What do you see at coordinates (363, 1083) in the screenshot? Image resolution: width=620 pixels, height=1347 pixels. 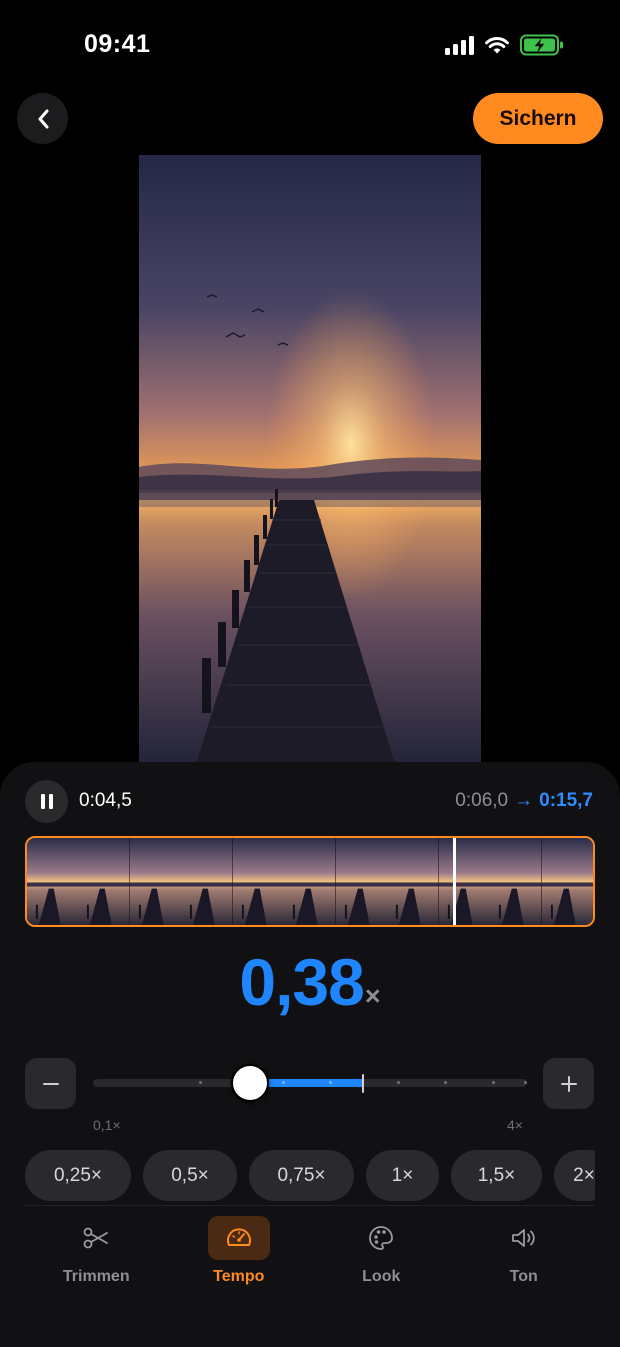 I see `original-speed-marker` at bounding box center [363, 1083].